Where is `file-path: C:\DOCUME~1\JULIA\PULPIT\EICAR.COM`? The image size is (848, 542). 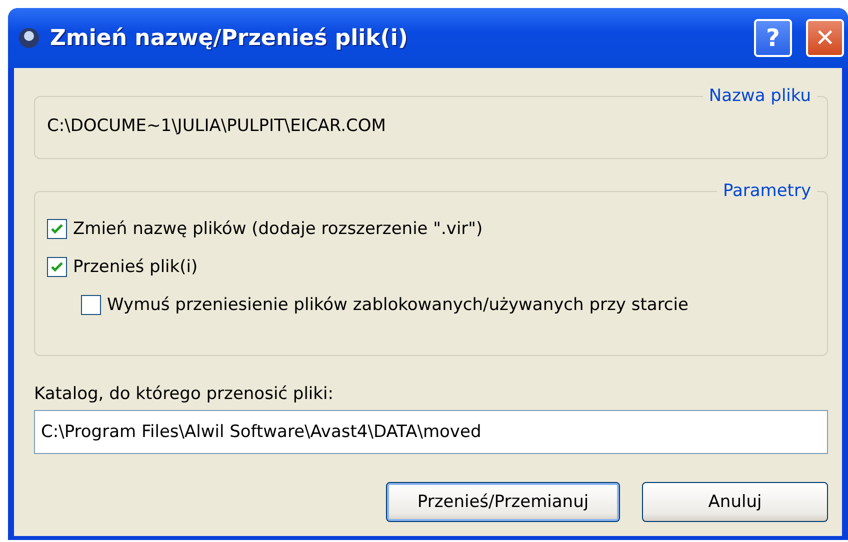
file-path: C:\DOCUME~1\JULIA\PULPIT\EICAR.COM is located at coordinates (217, 125).